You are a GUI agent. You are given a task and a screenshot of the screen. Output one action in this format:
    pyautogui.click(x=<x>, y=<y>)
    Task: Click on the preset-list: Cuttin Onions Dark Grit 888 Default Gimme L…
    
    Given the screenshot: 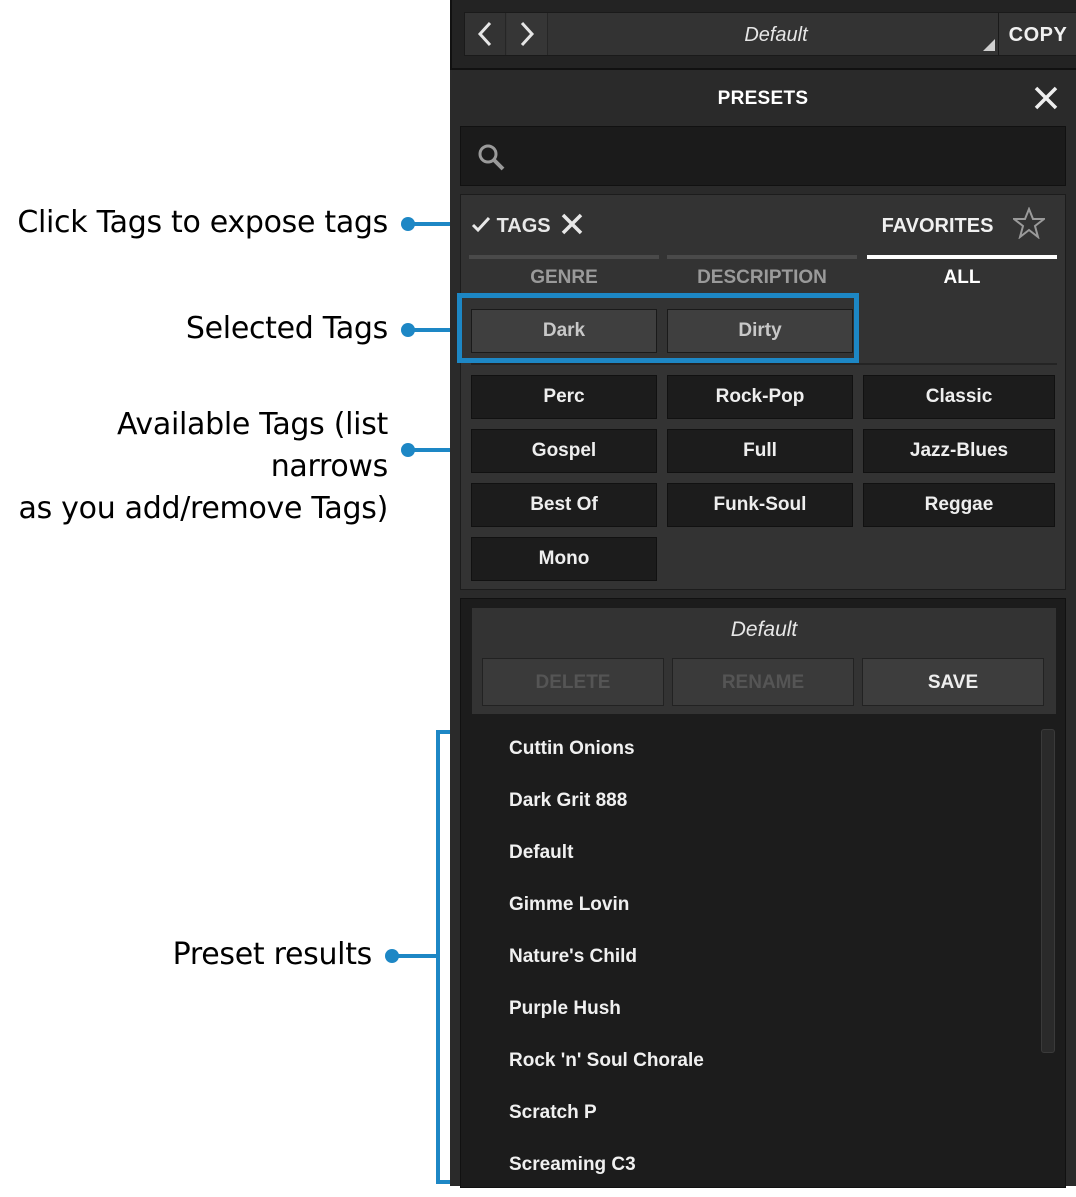 What is the action you would take?
    pyautogui.click(x=606, y=963)
    